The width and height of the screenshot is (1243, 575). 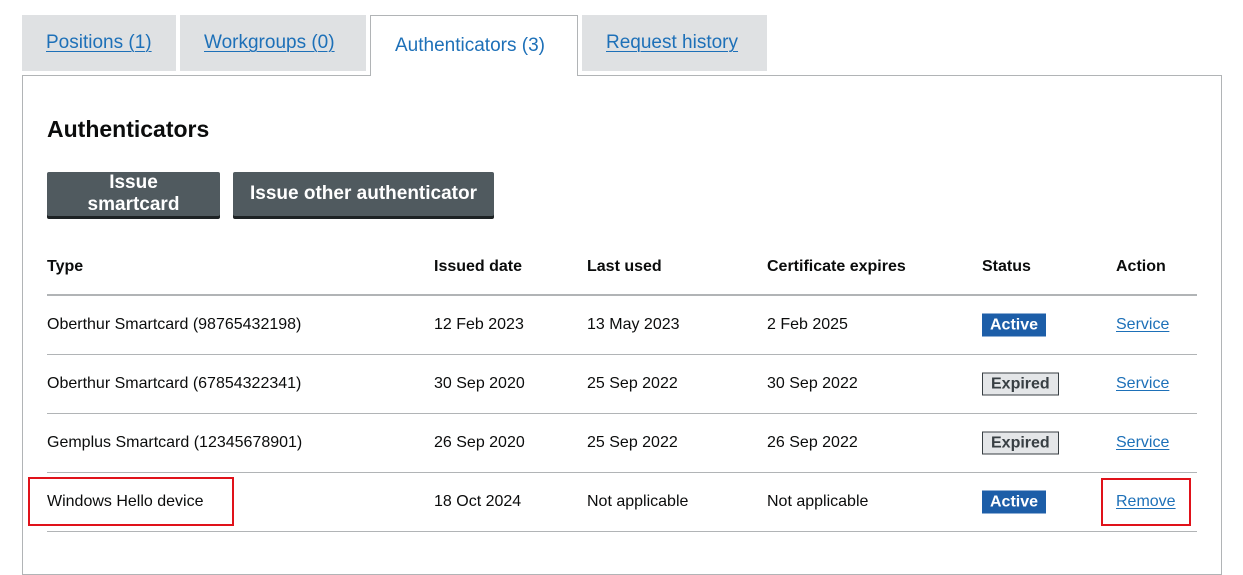 I want to click on row-type: Oberthur Smartcard (98765432198), so click(x=174, y=324).